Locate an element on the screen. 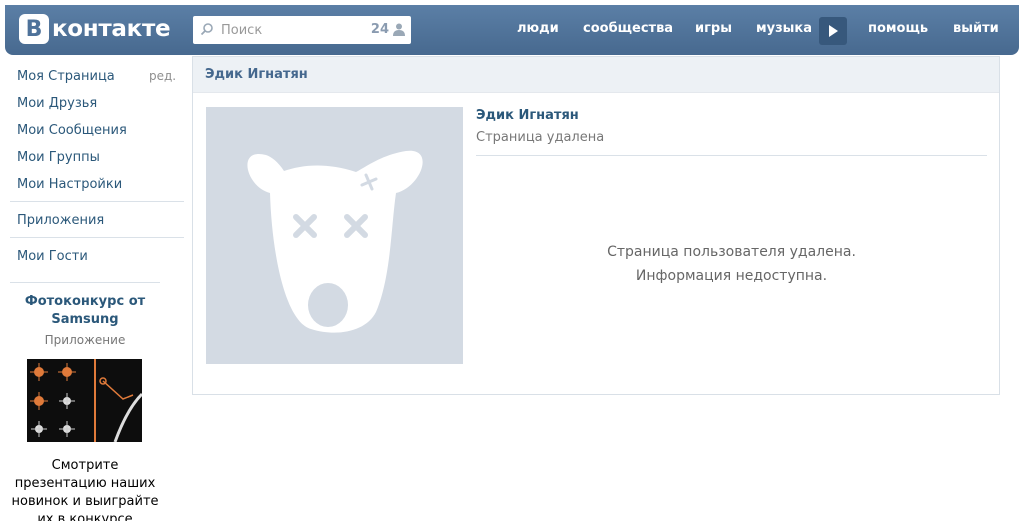  search-input is located at coordinates (291, 30).